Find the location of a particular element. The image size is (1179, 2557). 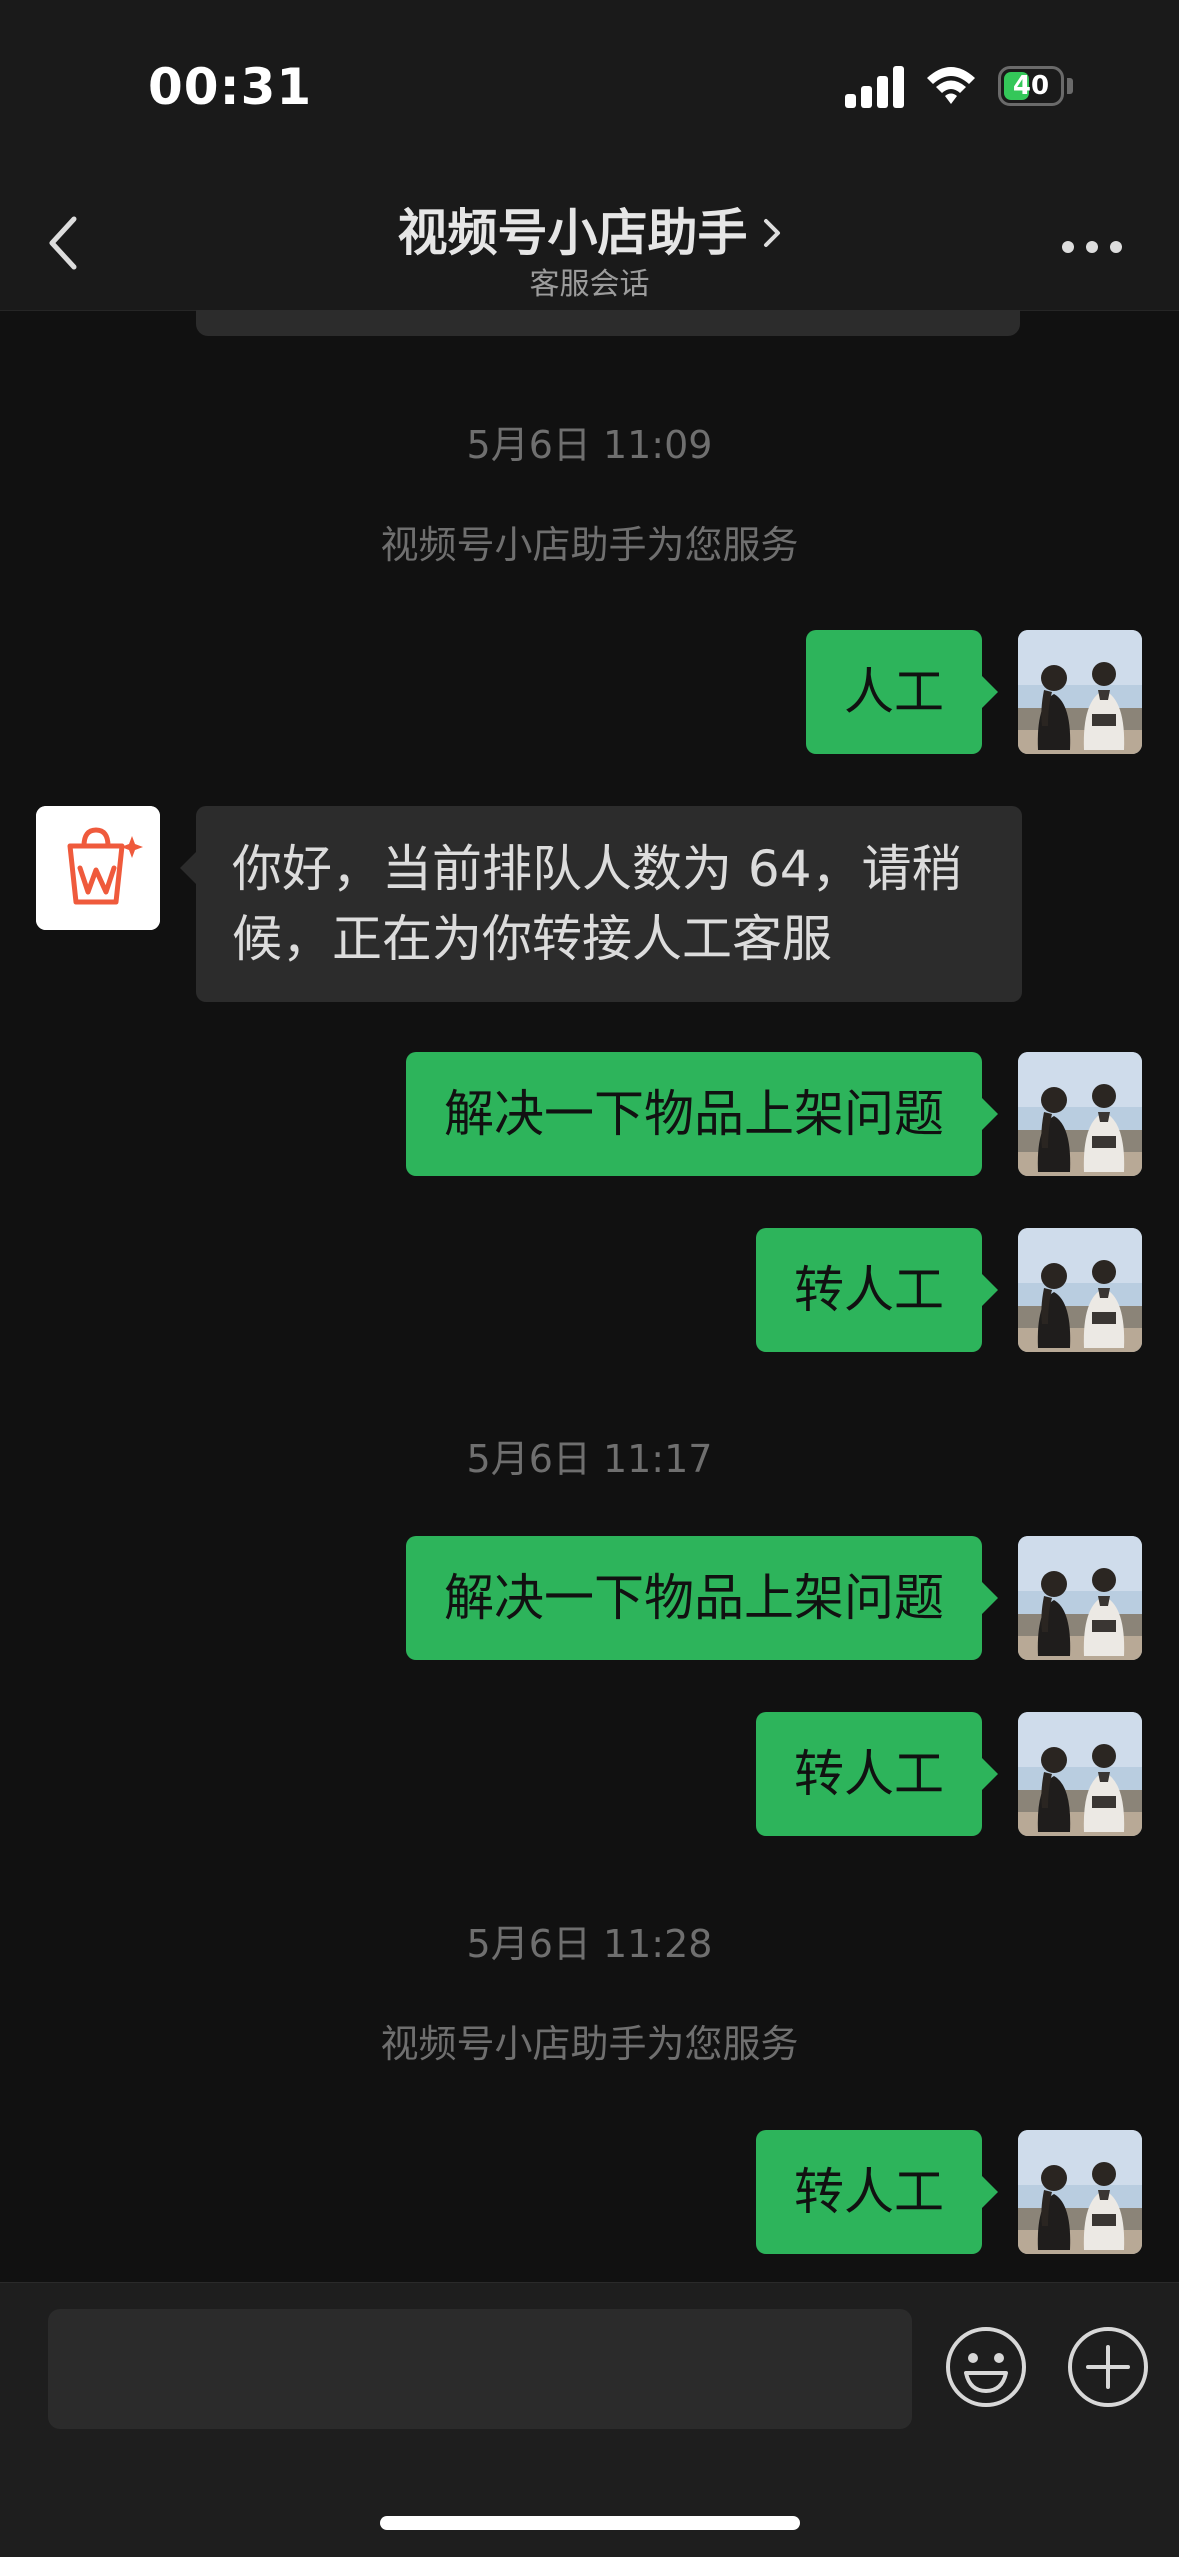

battery-level: 40 is located at coordinates (1031, 86).